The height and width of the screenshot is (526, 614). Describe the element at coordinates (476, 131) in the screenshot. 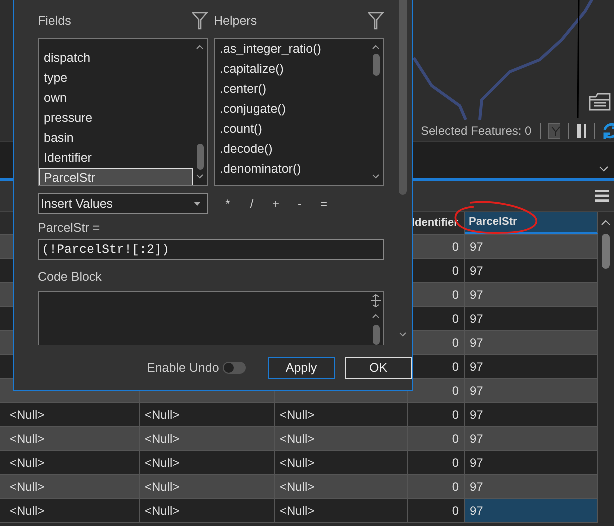

I see `selected-features-label: Selected Features: 0` at that location.